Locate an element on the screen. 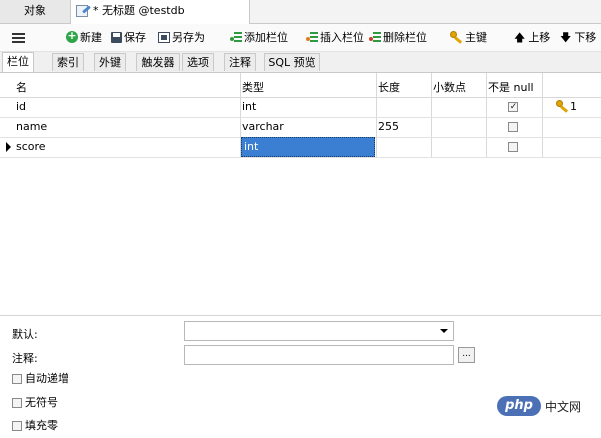 The image size is (601, 438). tab-indexes: 索引 is located at coordinates (68, 62).